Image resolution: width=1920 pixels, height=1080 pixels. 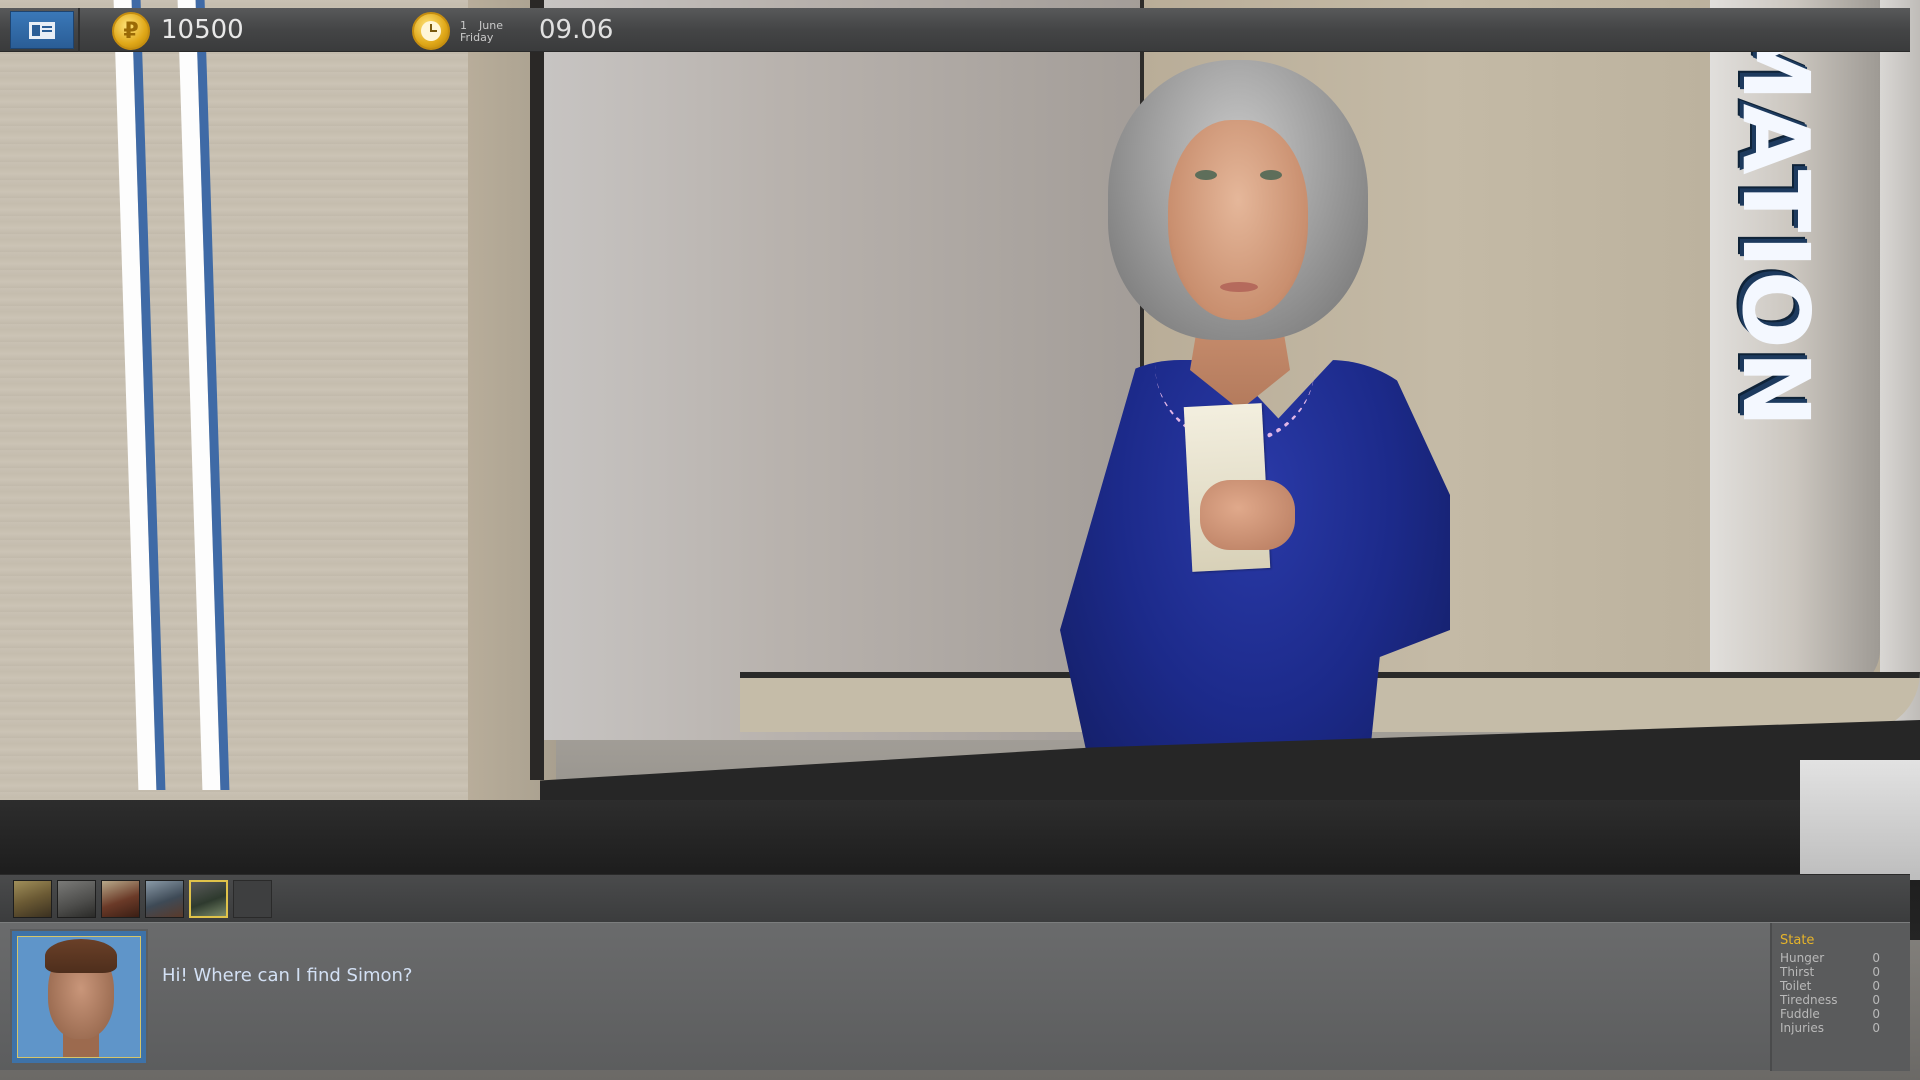 What do you see at coordinates (1830, 986) in the screenshot?
I see `state-row-toilet: Toilet 0` at bounding box center [1830, 986].